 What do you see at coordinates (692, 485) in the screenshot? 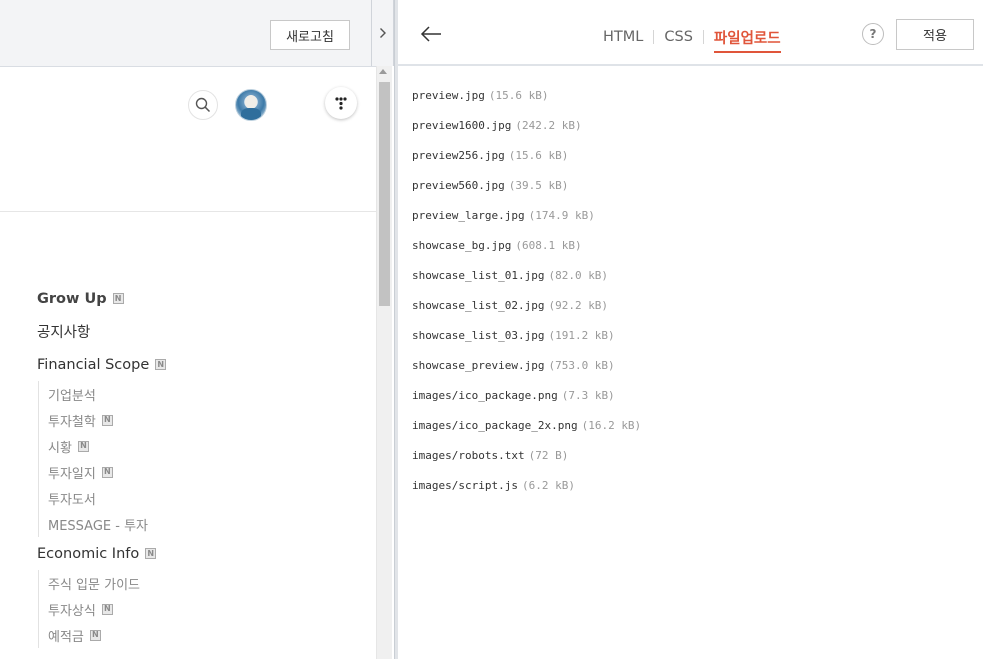
I see `file-item: images/script.js (6.2 kB)` at bounding box center [692, 485].